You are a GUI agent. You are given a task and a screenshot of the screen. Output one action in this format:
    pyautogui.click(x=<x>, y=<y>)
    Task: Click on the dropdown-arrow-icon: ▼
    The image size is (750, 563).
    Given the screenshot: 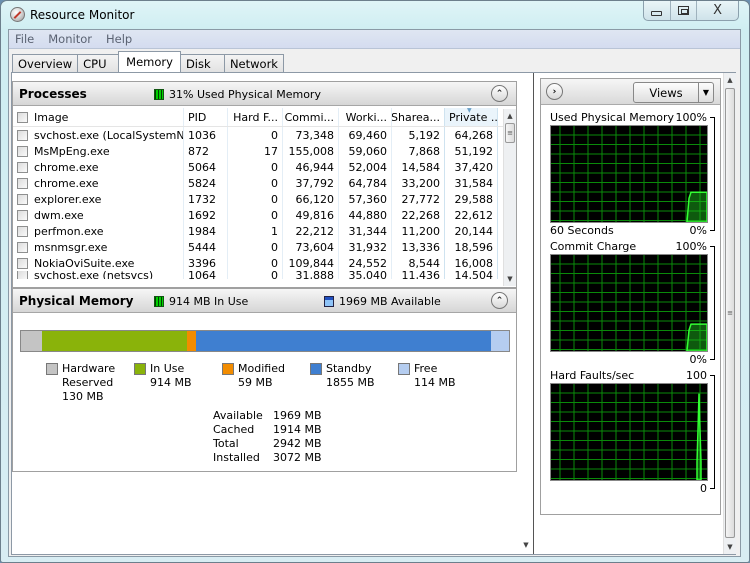 What is the action you would take?
    pyautogui.click(x=705, y=92)
    